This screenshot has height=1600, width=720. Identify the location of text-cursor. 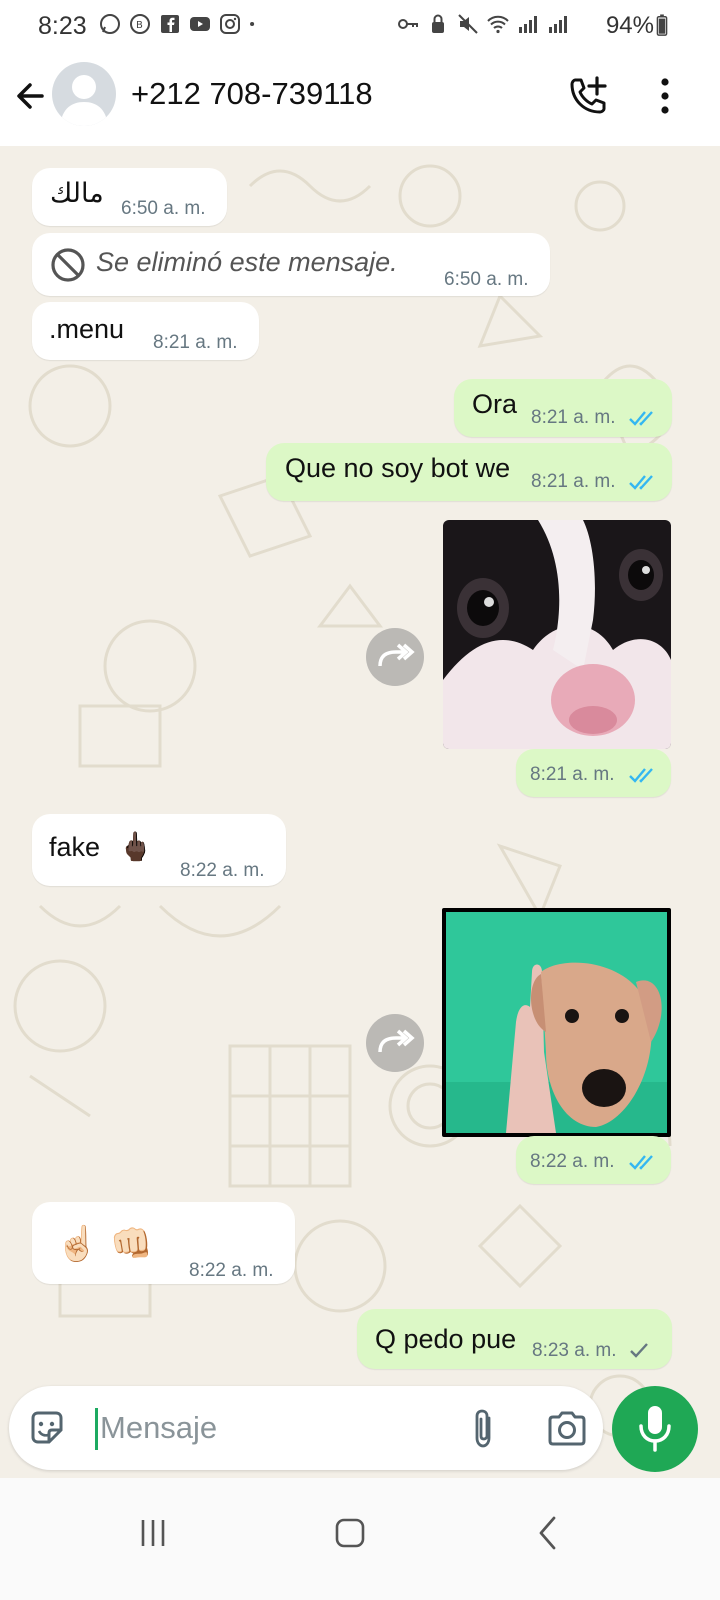
(96, 1429).